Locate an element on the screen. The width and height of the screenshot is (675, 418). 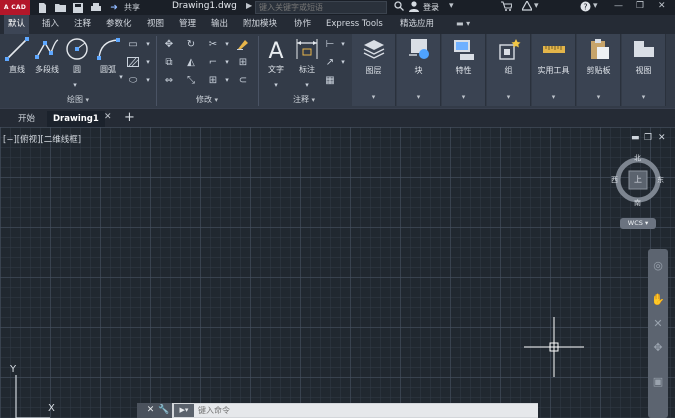
command-line-grip is located at coordinates (141, 410).